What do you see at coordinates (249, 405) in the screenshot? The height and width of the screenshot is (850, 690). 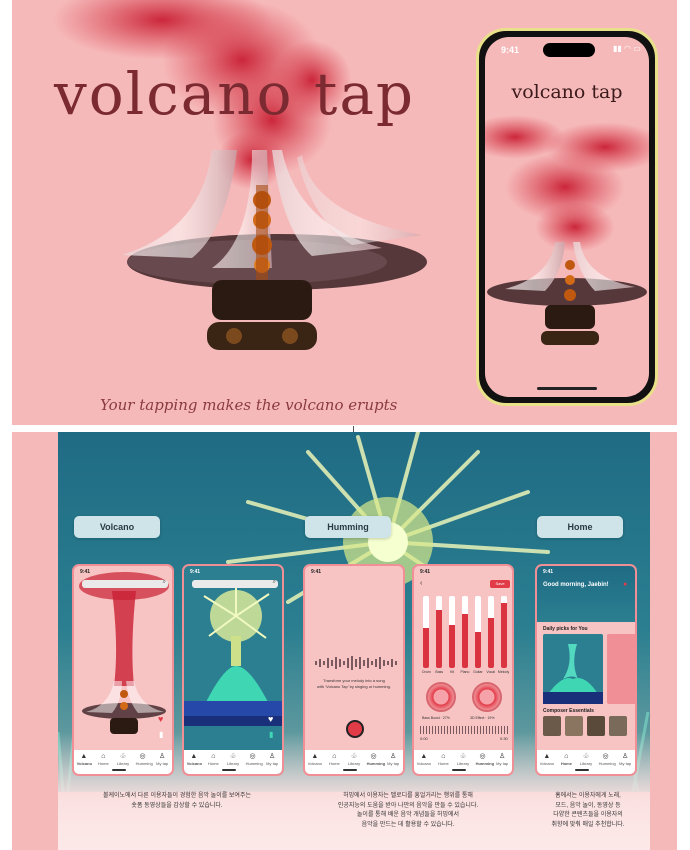 I see `hero-tagline: Your tapping makes the volcano erupts` at bounding box center [249, 405].